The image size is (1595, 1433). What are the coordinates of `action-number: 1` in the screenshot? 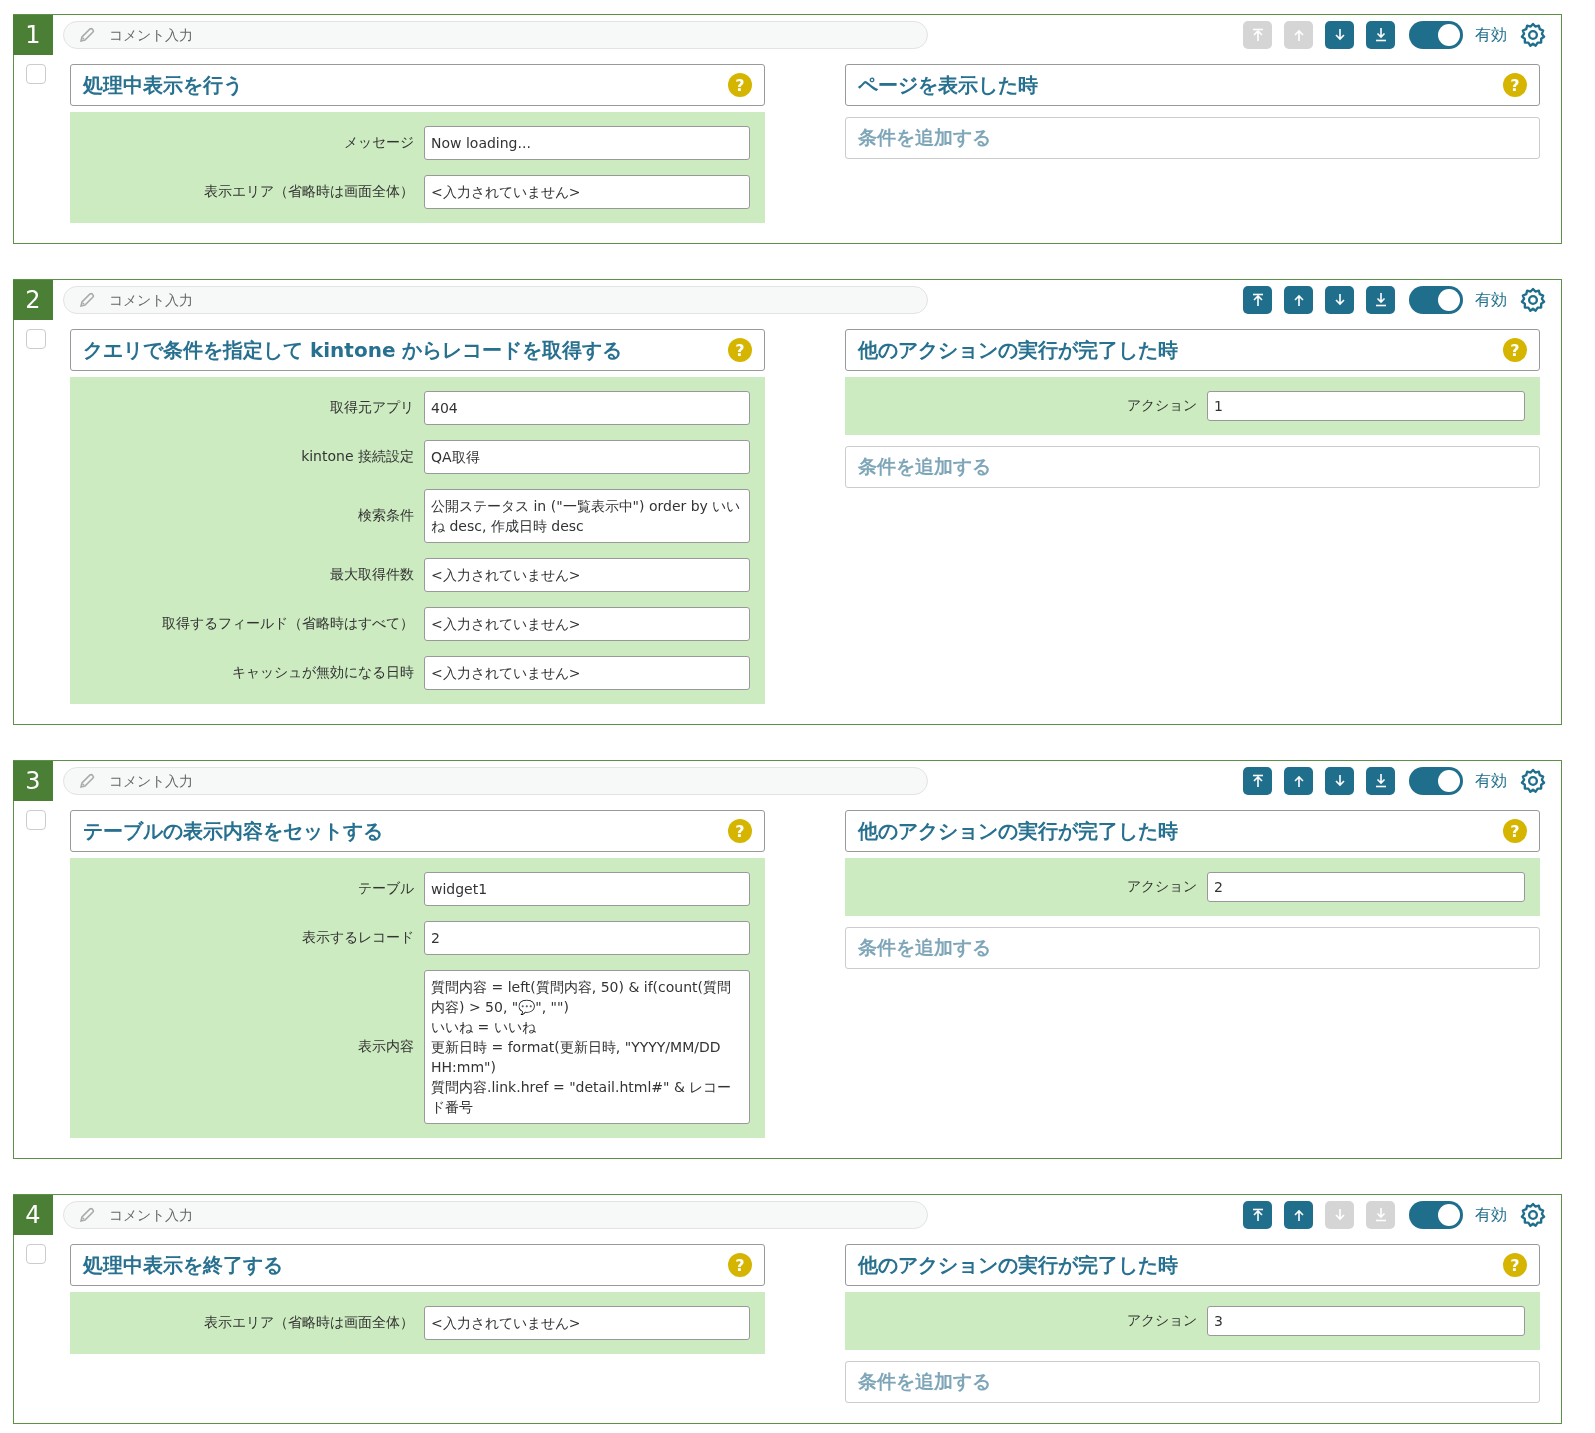 It's located at (33, 34).